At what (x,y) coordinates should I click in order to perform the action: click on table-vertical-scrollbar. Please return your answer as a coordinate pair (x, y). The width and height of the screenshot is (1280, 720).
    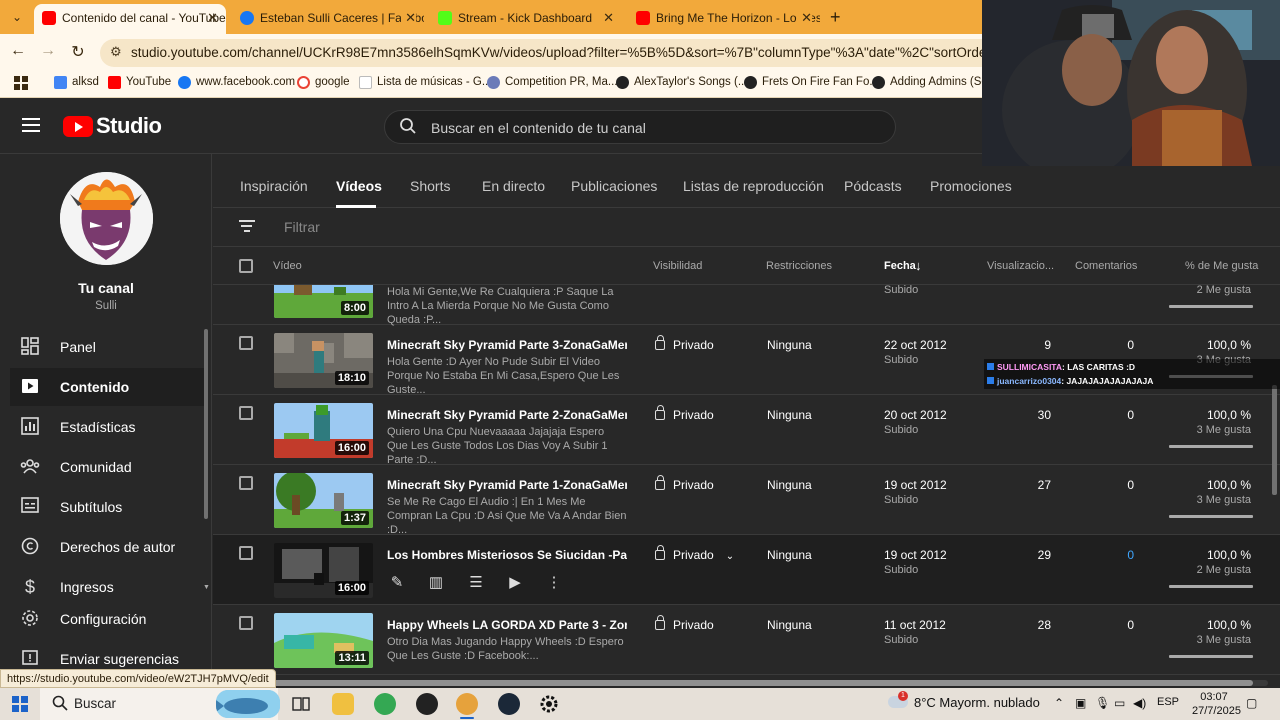
    Looking at the image, I should click on (1274, 440).